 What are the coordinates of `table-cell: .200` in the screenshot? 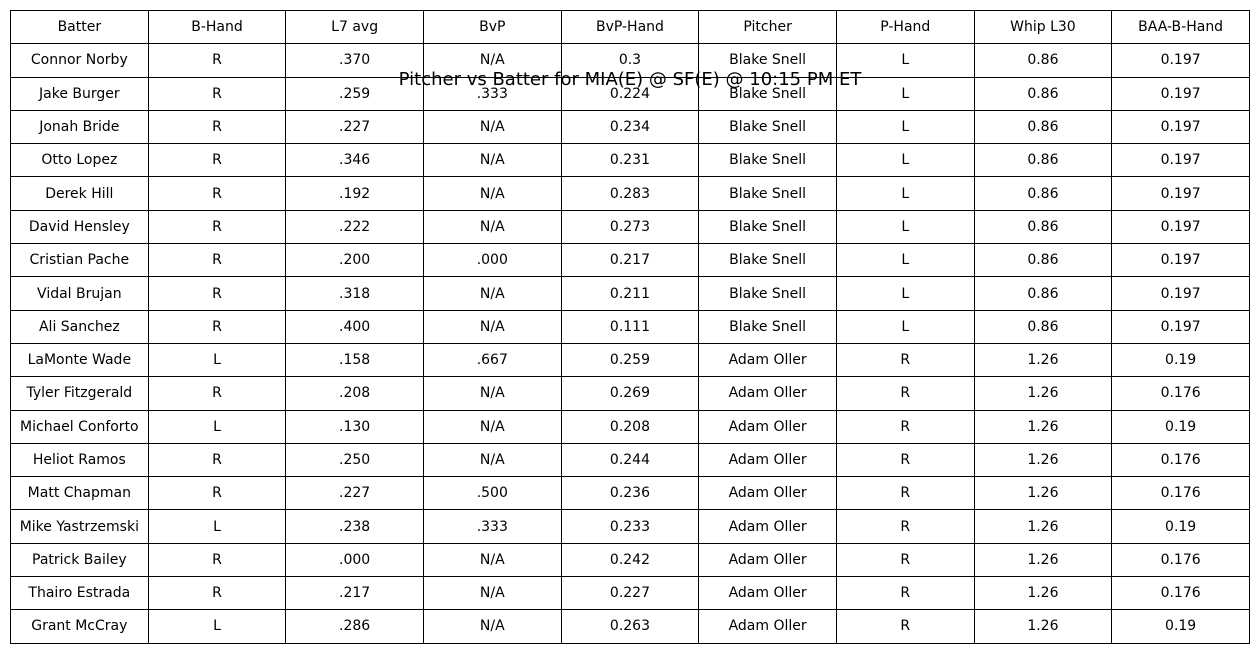 It's located at (354, 260).